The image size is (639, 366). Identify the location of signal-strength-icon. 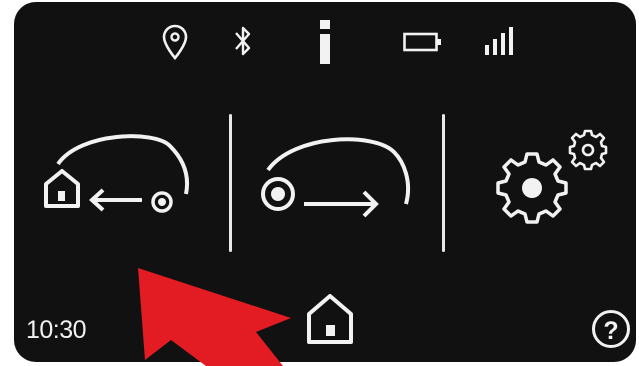
(499, 41).